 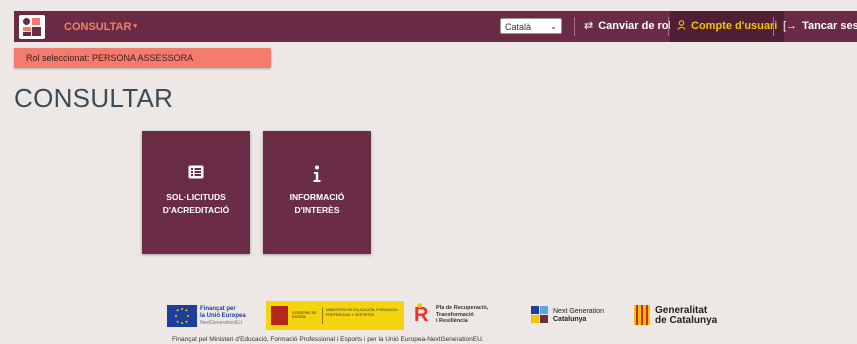 I want to click on chevron-down-icon: ⌄, so click(x=553, y=26).